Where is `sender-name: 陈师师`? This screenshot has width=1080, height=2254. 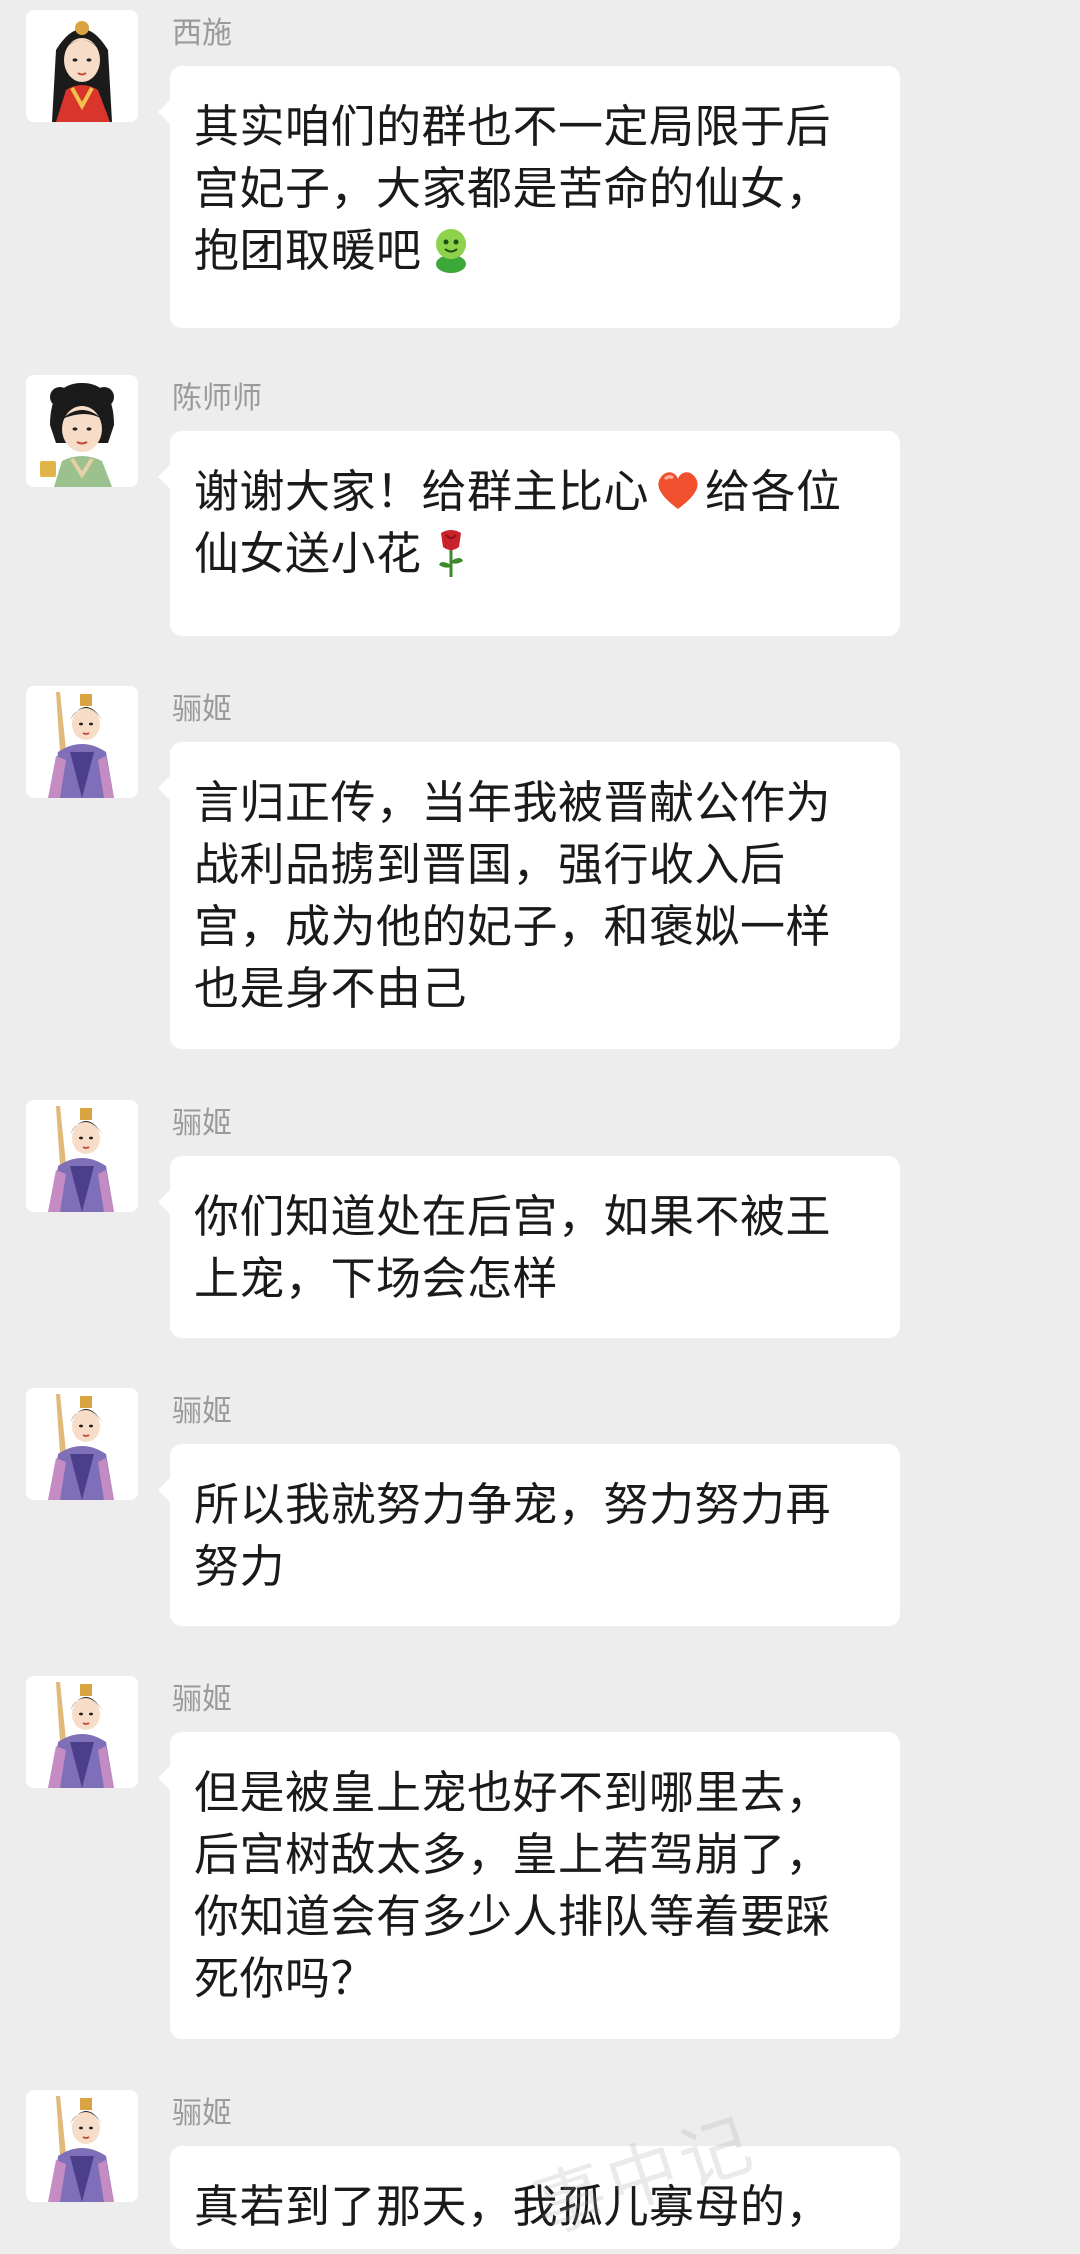 sender-name: 陈师师 is located at coordinates (217, 398).